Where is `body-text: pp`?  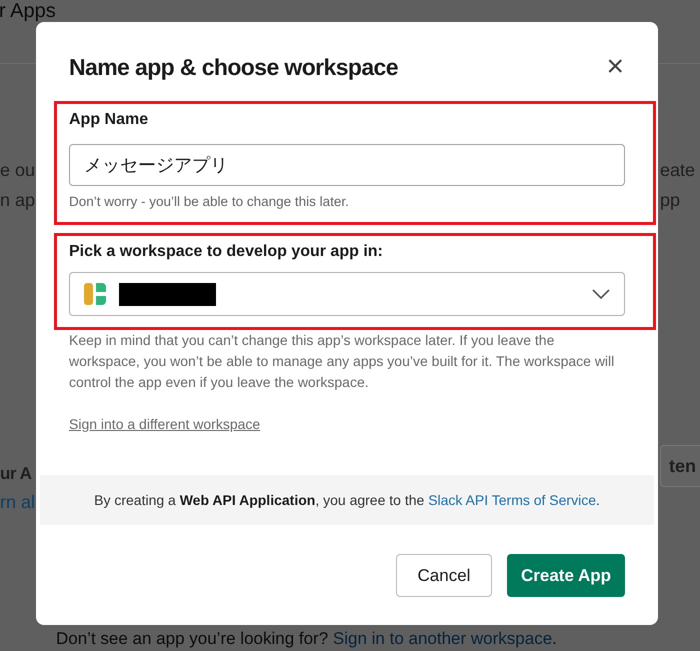
body-text: pp is located at coordinates (670, 200).